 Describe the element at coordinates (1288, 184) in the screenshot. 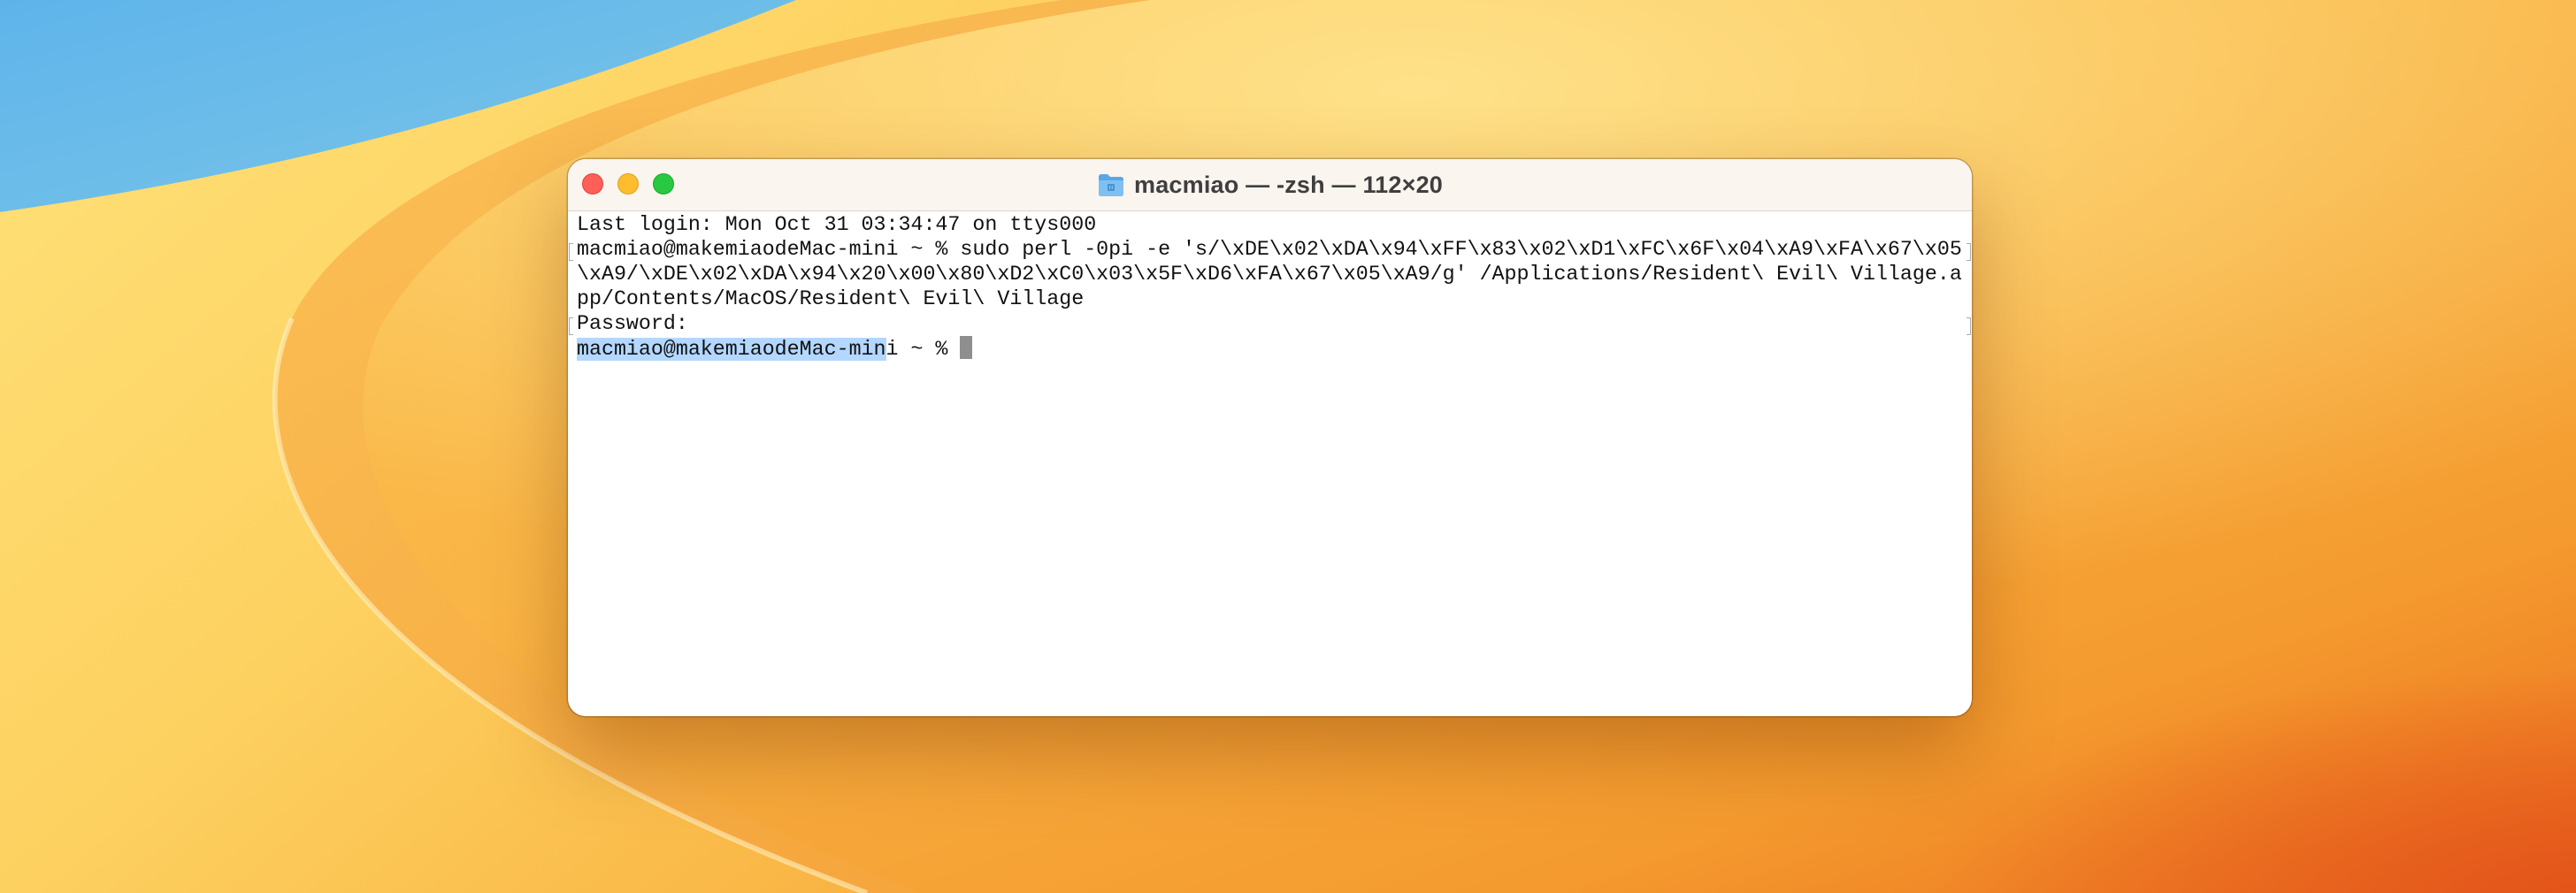

I see `window-title: macmiao — -zsh — 112×20` at that location.